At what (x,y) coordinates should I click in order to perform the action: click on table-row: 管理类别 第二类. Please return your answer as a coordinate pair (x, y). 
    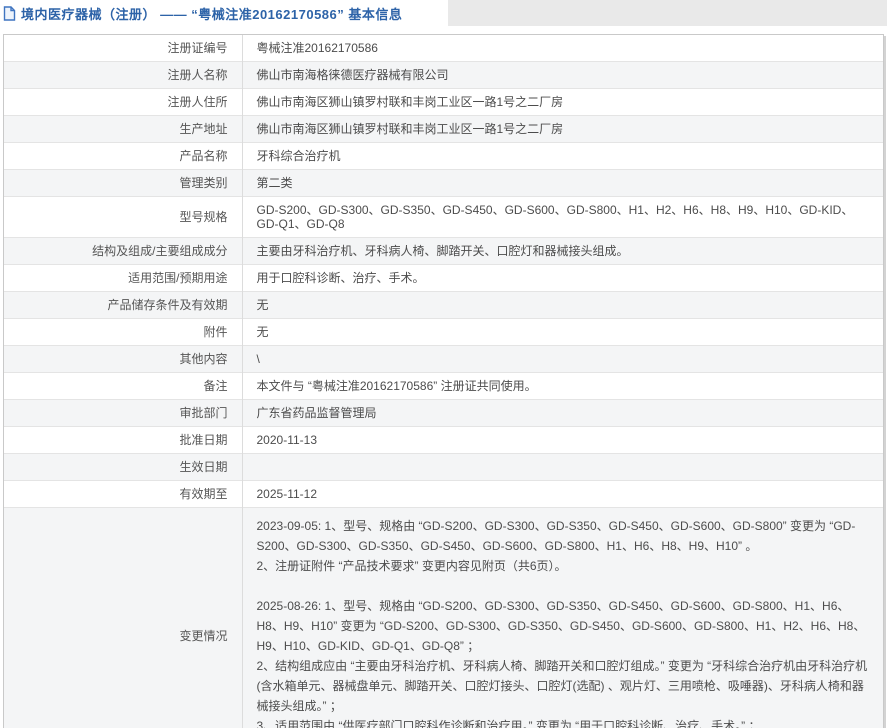
    Looking at the image, I should click on (443, 183).